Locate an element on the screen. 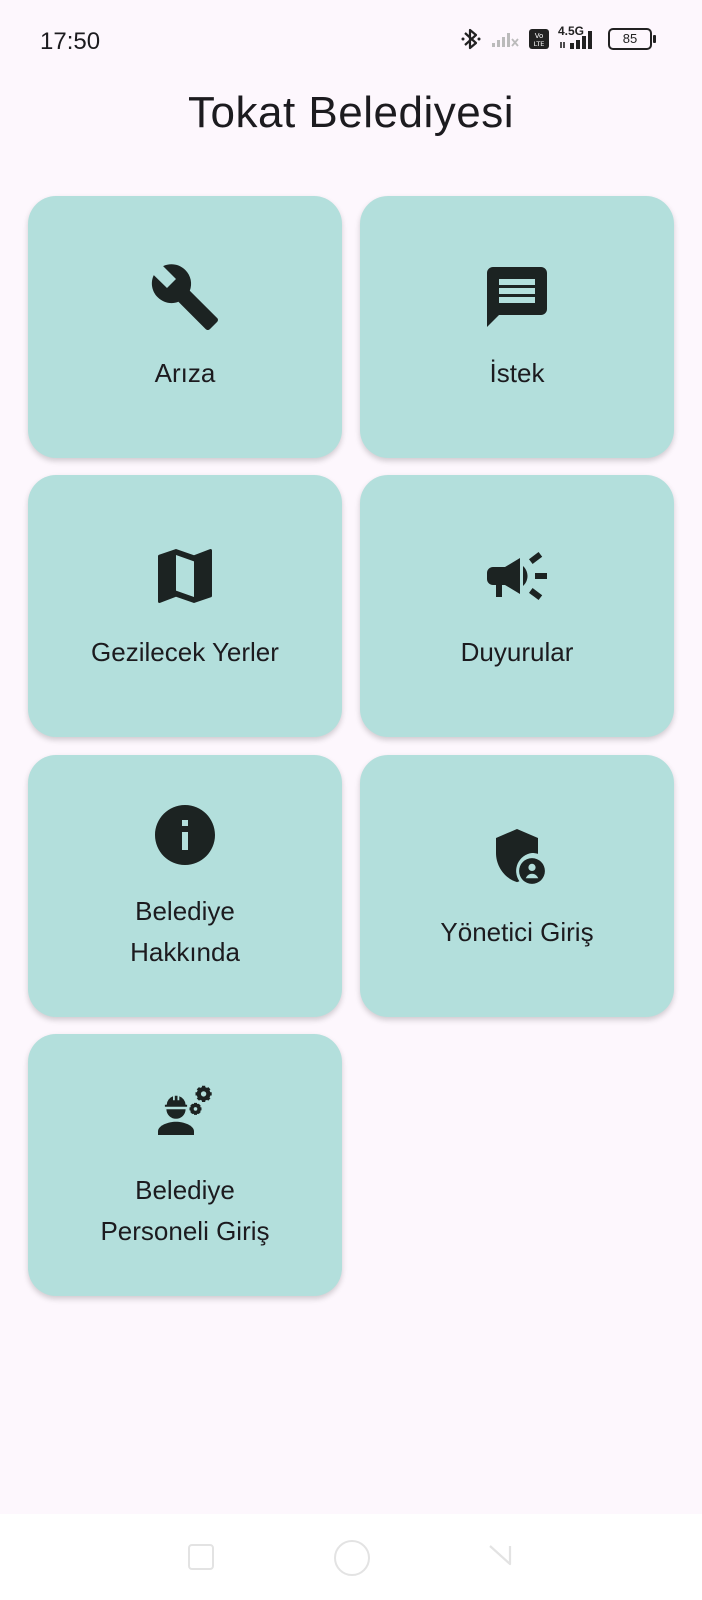  tile-belediye-personeli-giris: Belediye Personeli Giriş is located at coordinates (185, 1165).